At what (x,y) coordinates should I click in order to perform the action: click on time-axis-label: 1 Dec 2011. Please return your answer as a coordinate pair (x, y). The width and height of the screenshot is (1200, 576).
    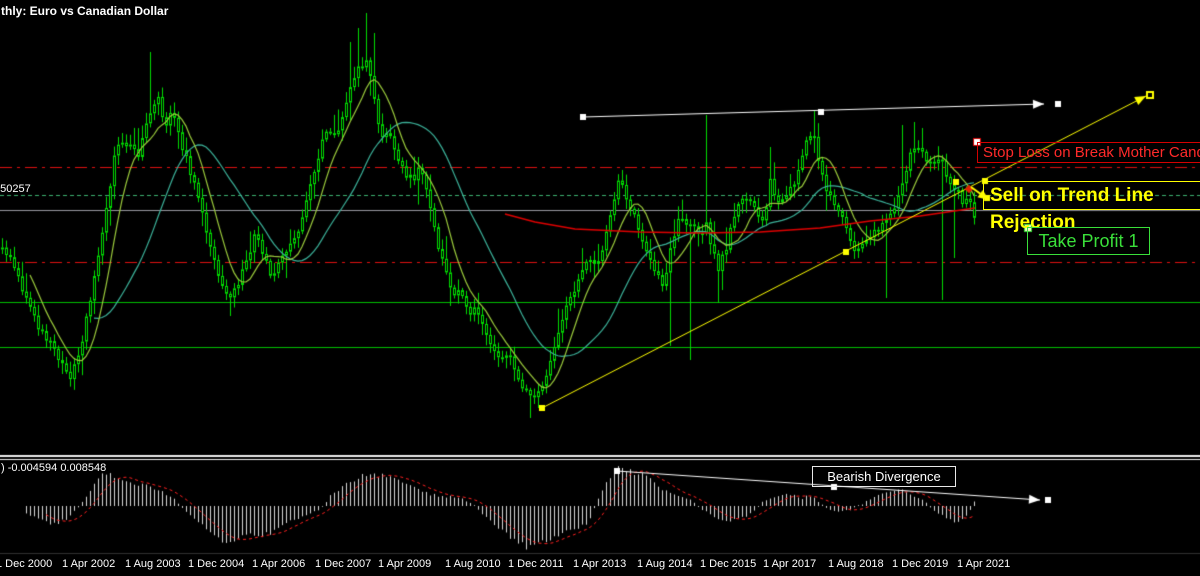
    Looking at the image, I should click on (536, 564).